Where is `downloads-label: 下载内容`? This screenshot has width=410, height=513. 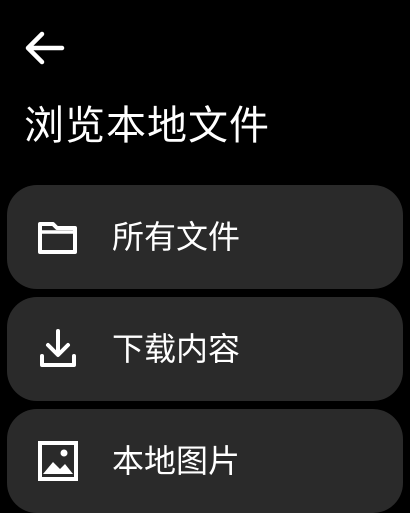
downloads-label: 下载内容 is located at coordinates (176, 349).